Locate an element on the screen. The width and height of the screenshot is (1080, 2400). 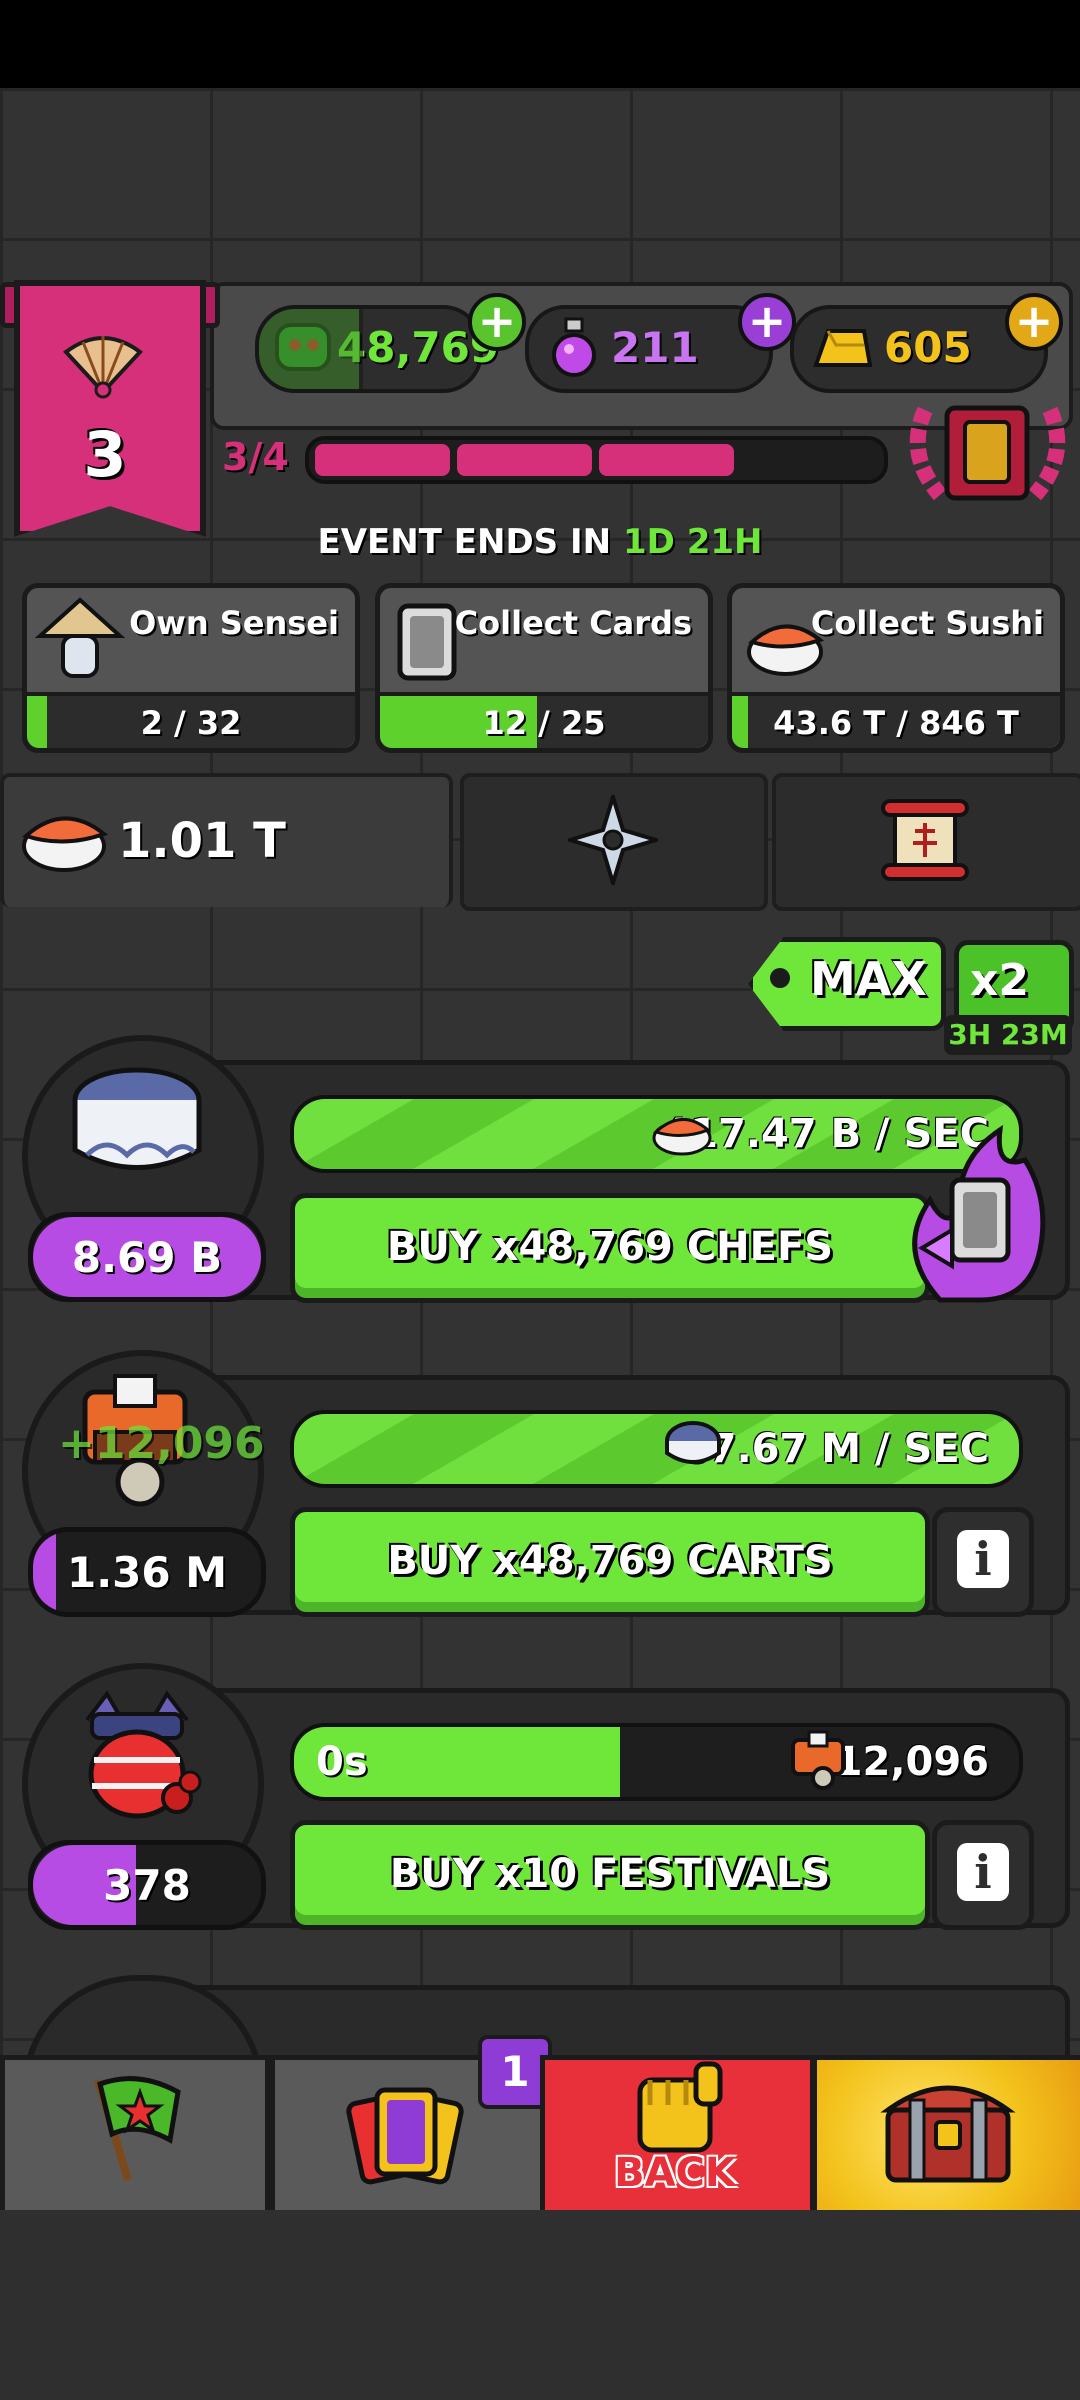
x2-boost-label: x2 is located at coordinates (999, 980).